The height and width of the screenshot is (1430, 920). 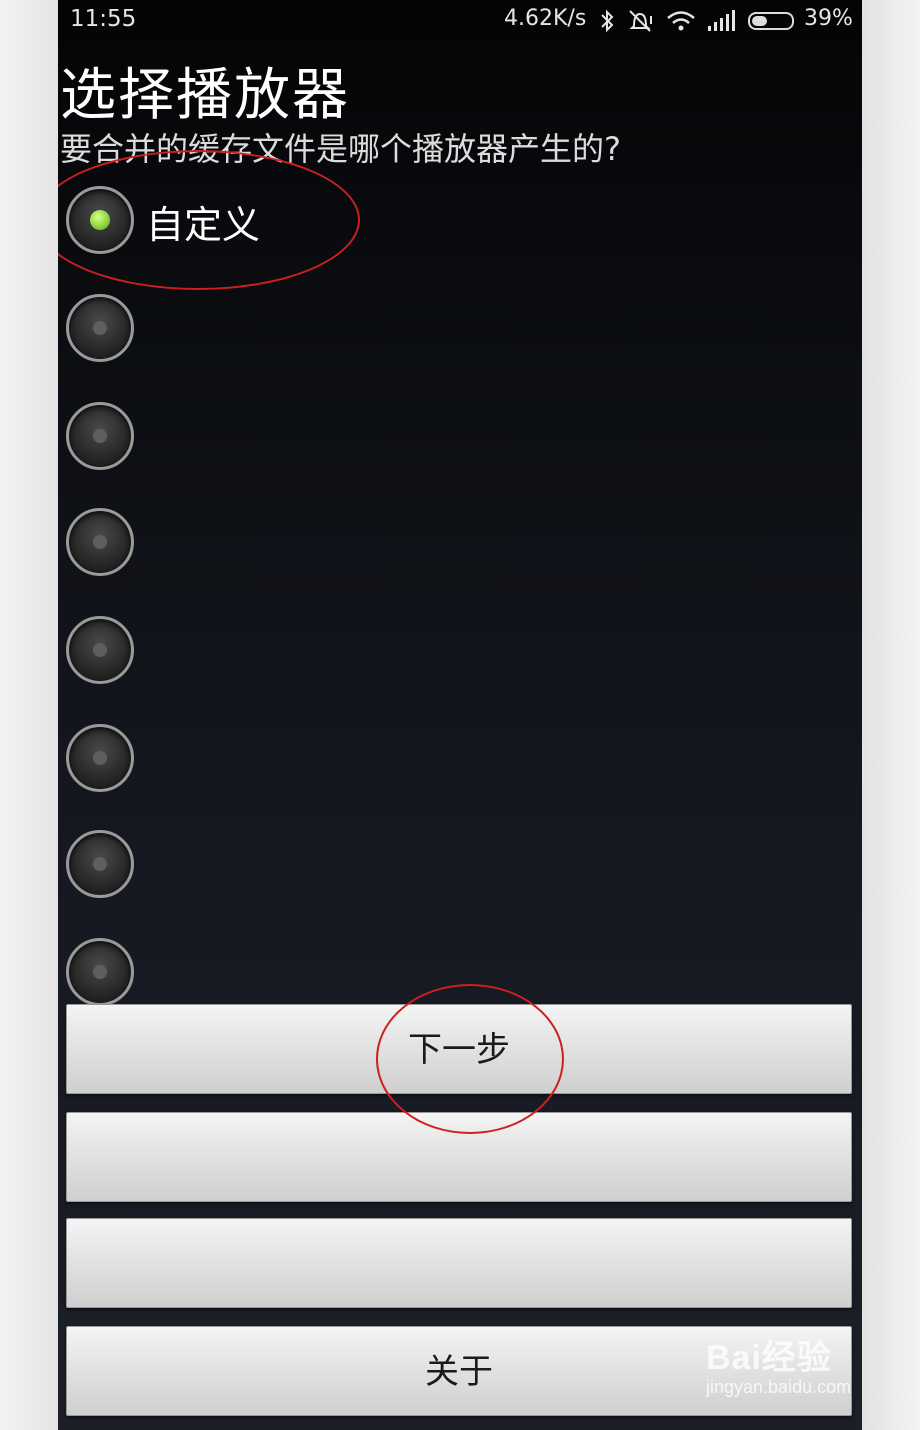 I want to click on watermark-brand: Bai经验, so click(x=769, y=1358).